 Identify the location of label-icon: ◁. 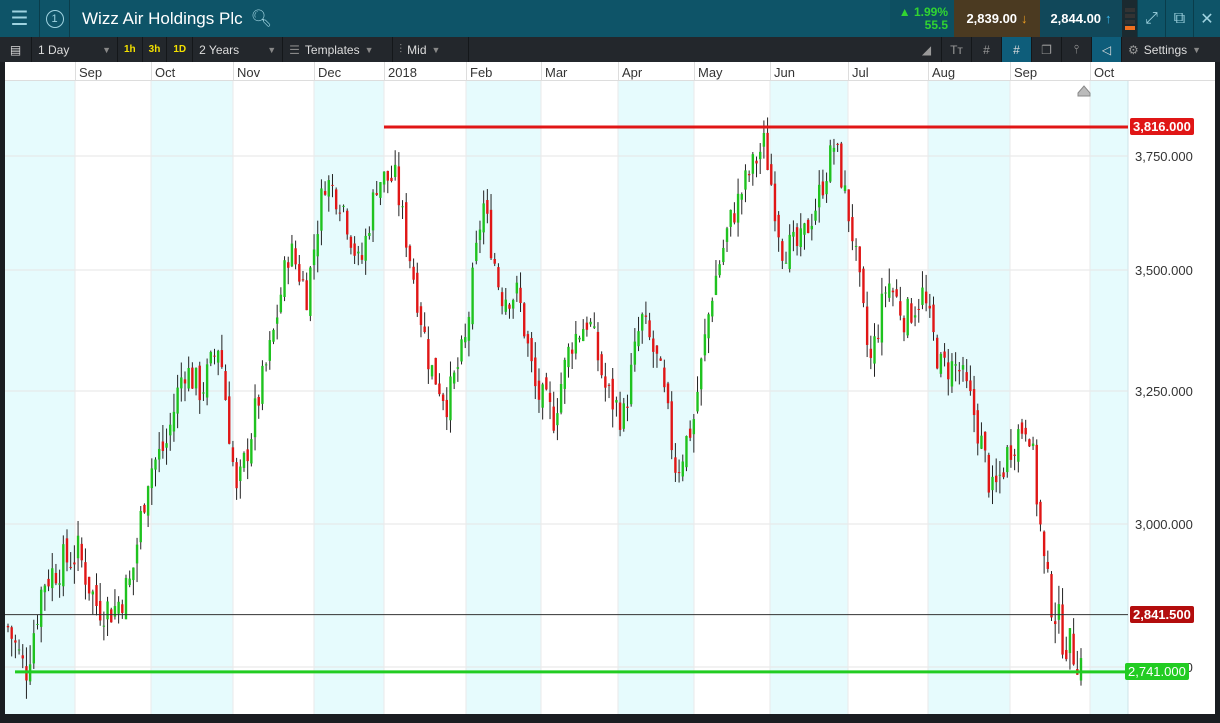
(1107, 49).